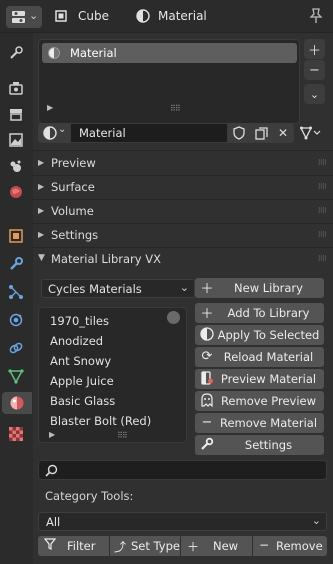  I want to click on new-category-button: ＋ New, so click(216, 546).